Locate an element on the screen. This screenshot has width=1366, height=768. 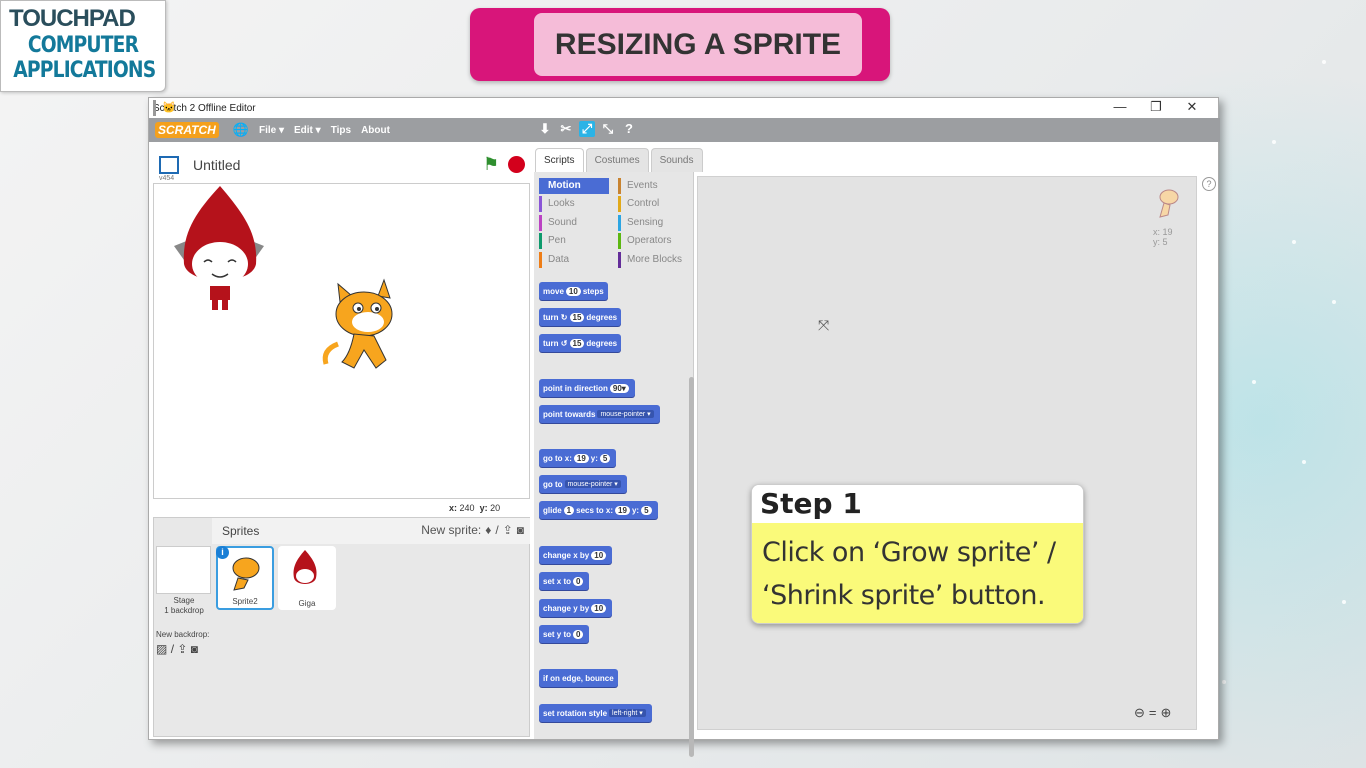
block-goto-xy: go to x: 19 y: 5 is located at coordinates (578, 458).